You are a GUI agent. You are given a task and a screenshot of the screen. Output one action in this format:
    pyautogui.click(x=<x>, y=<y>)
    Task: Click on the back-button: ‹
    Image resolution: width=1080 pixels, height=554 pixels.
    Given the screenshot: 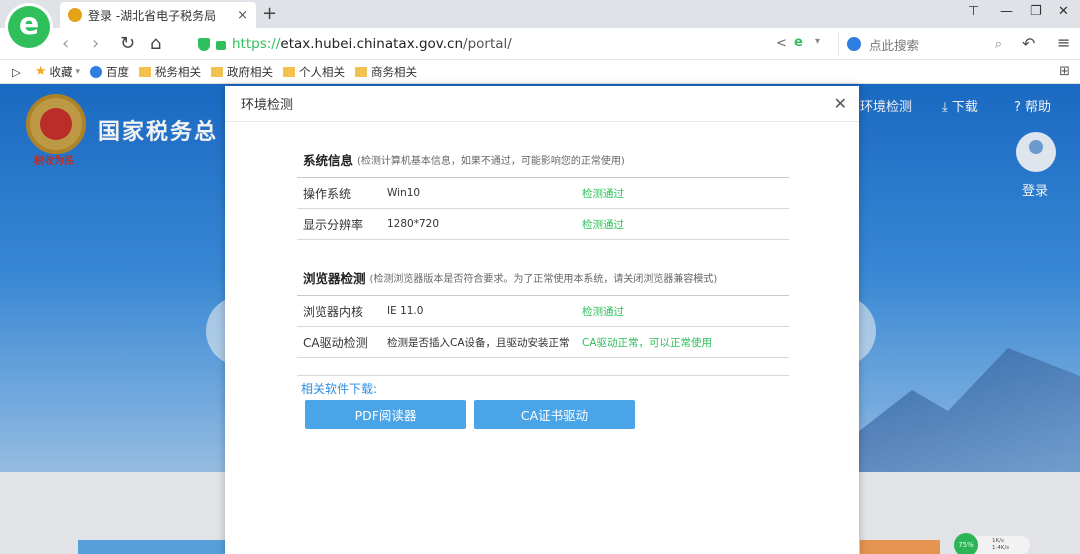 What is the action you would take?
    pyautogui.click(x=65, y=43)
    